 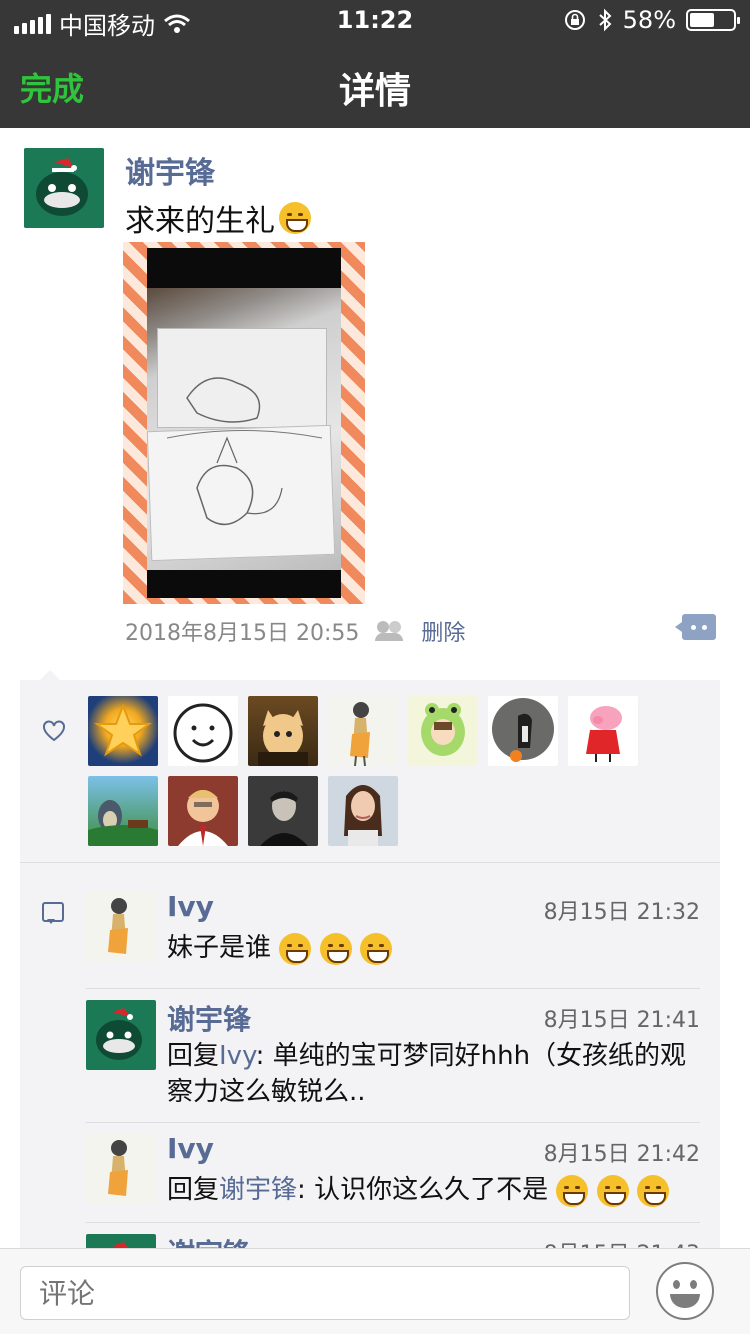 I want to click on panel-divider, so click(x=370, y=862).